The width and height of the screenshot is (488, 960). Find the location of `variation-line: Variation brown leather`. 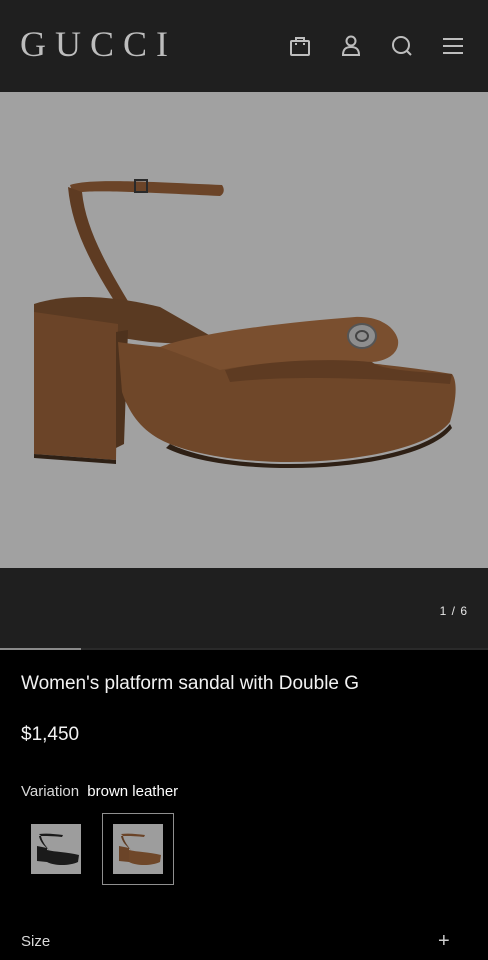

variation-line: Variation brown leather is located at coordinates (99, 791).